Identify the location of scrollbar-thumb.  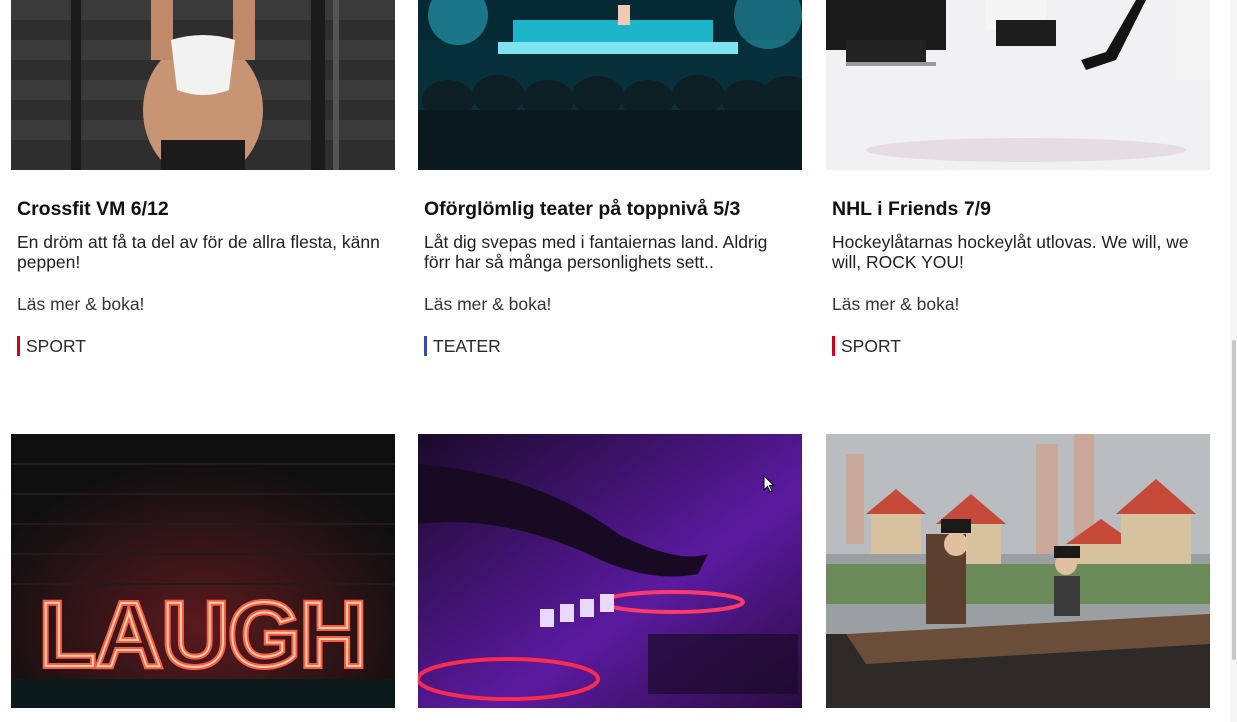
(1234, 500).